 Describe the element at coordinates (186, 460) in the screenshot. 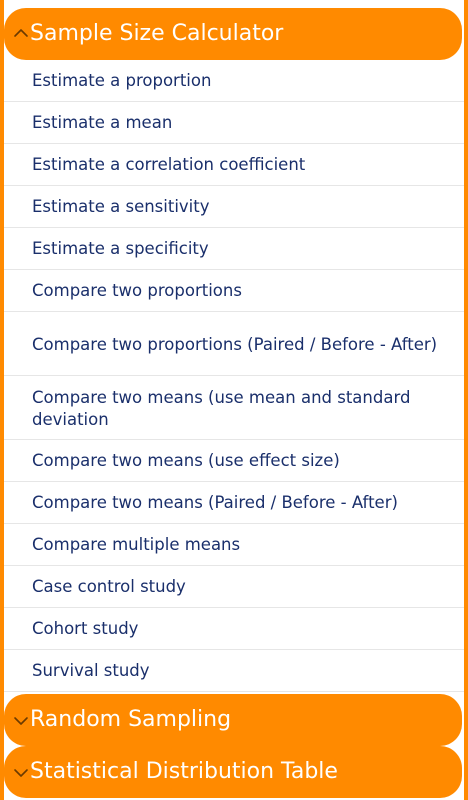

I see `list-item-label: Compare two means (use effect size)` at that location.